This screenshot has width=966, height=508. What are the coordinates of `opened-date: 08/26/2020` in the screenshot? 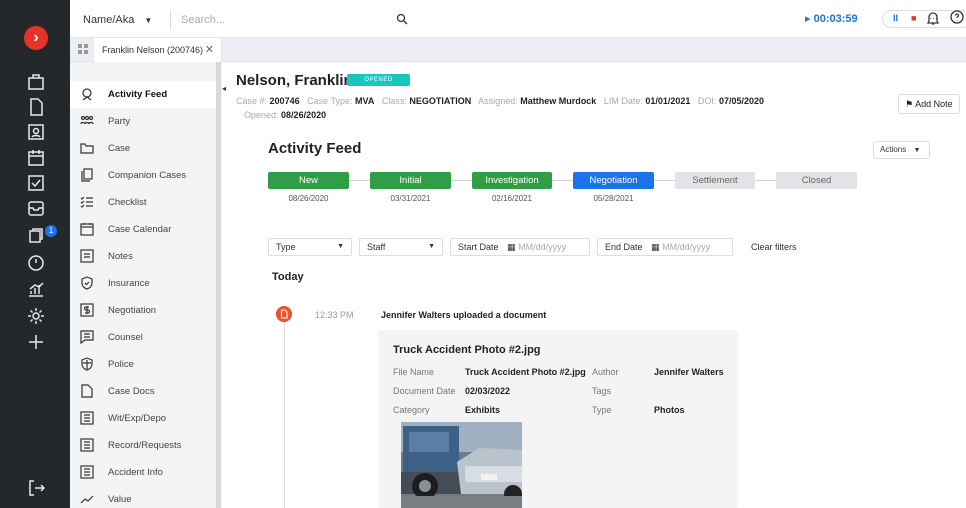 It's located at (304, 115).